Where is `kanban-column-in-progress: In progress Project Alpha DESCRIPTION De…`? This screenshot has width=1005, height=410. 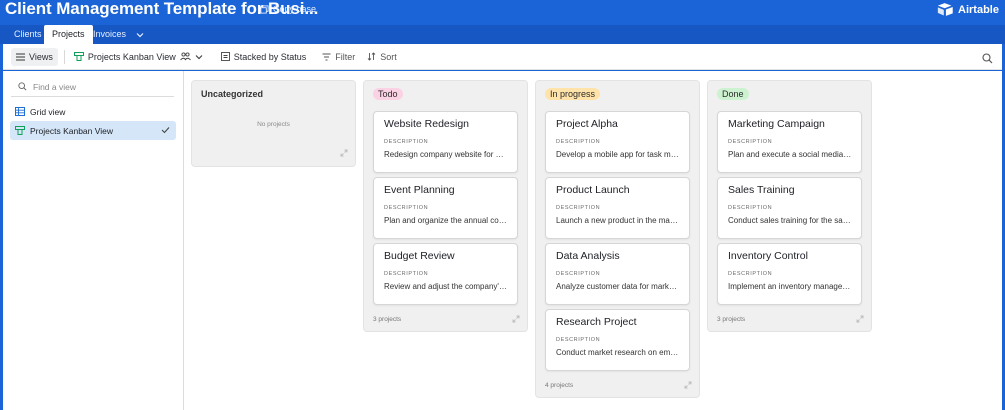
kanban-column-in-progress: In progress Project Alpha DESCRIPTION De… is located at coordinates (617, 239).